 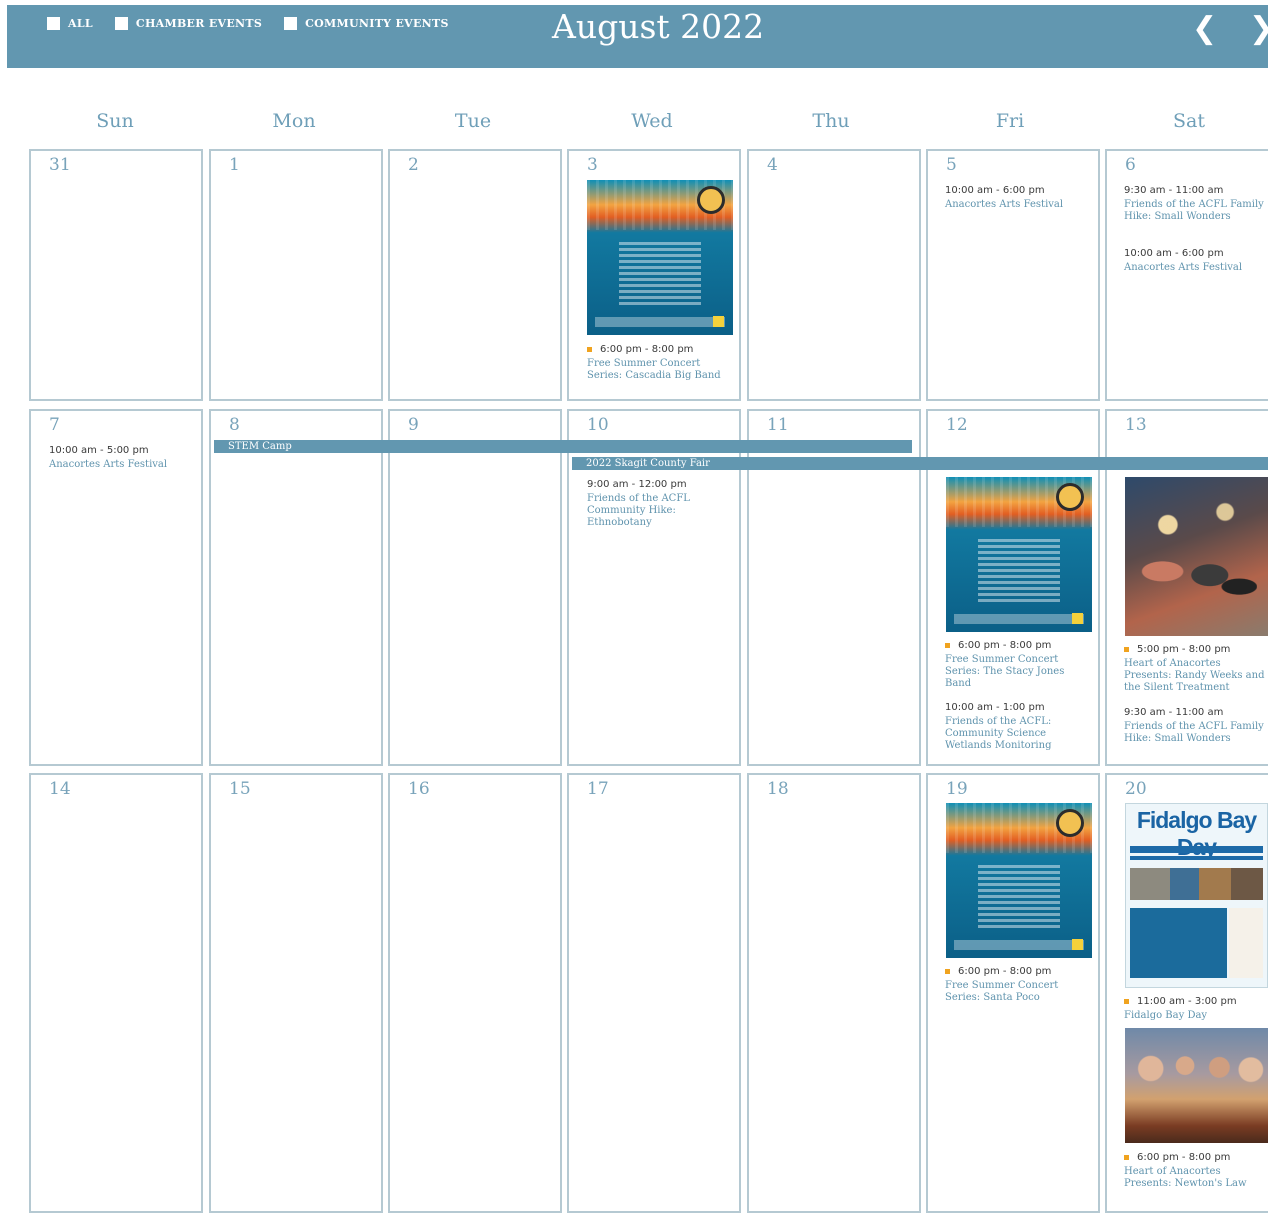 I want to click on filter-community-events: COMMUNITY EVENTS, so click(x=366, y=23).